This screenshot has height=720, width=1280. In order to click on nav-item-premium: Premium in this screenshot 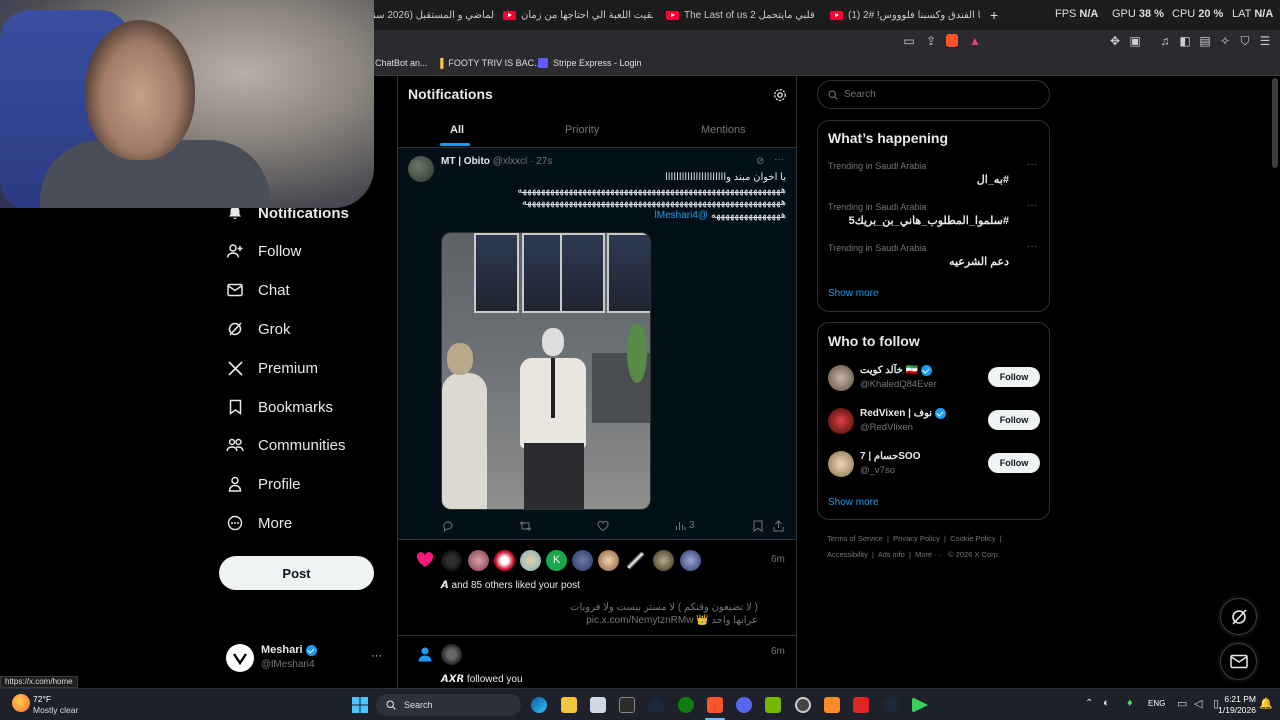, I will do `click(272, 368)`.